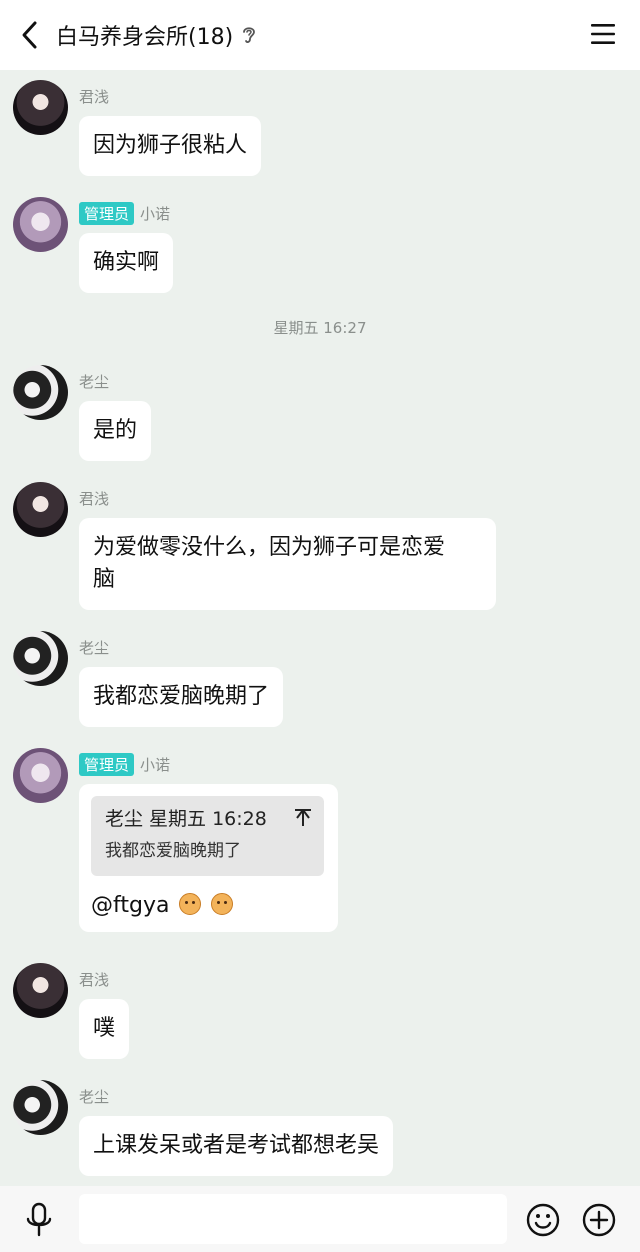  What do you see at coordinates (104, 1029) in the screenshot?
I see `message-bubble: 噗` at bounding box center [104, 1029].